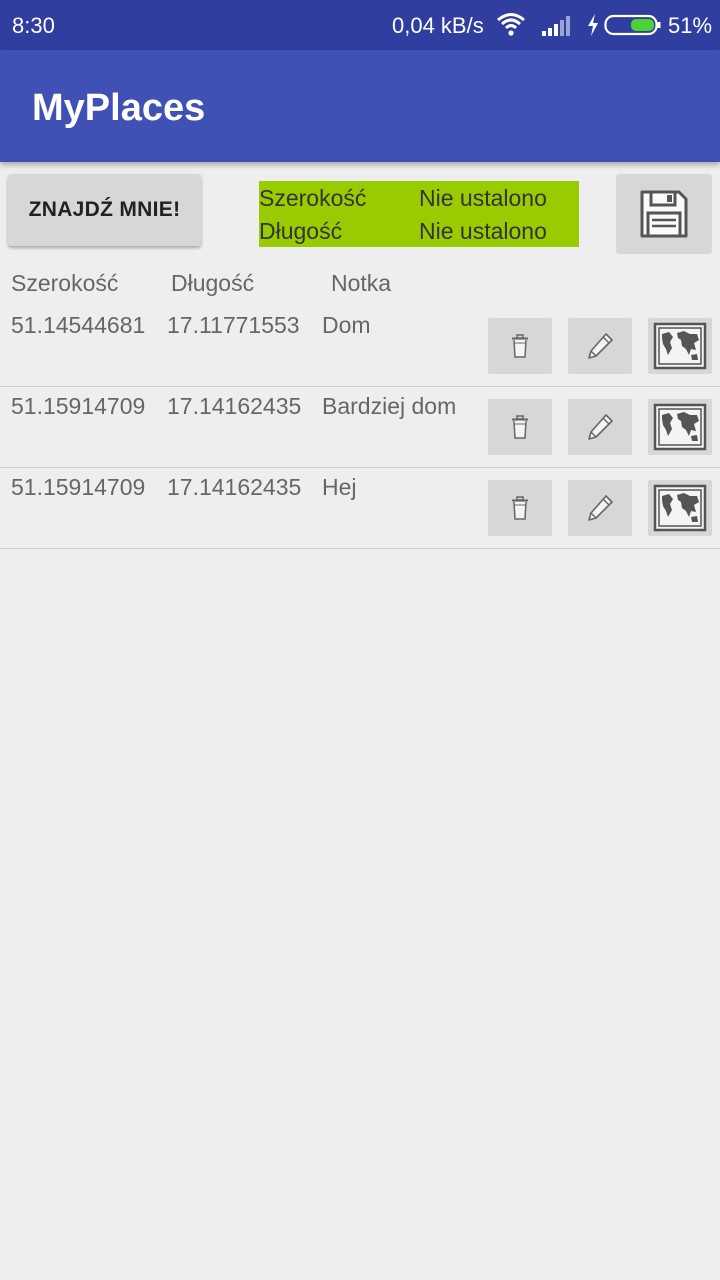 The width and height of the screenshot is (720, 1280). Describe the element at coordinates (360, 106) in the screenshot. I see `app-bar: MyPlaces` at that location.